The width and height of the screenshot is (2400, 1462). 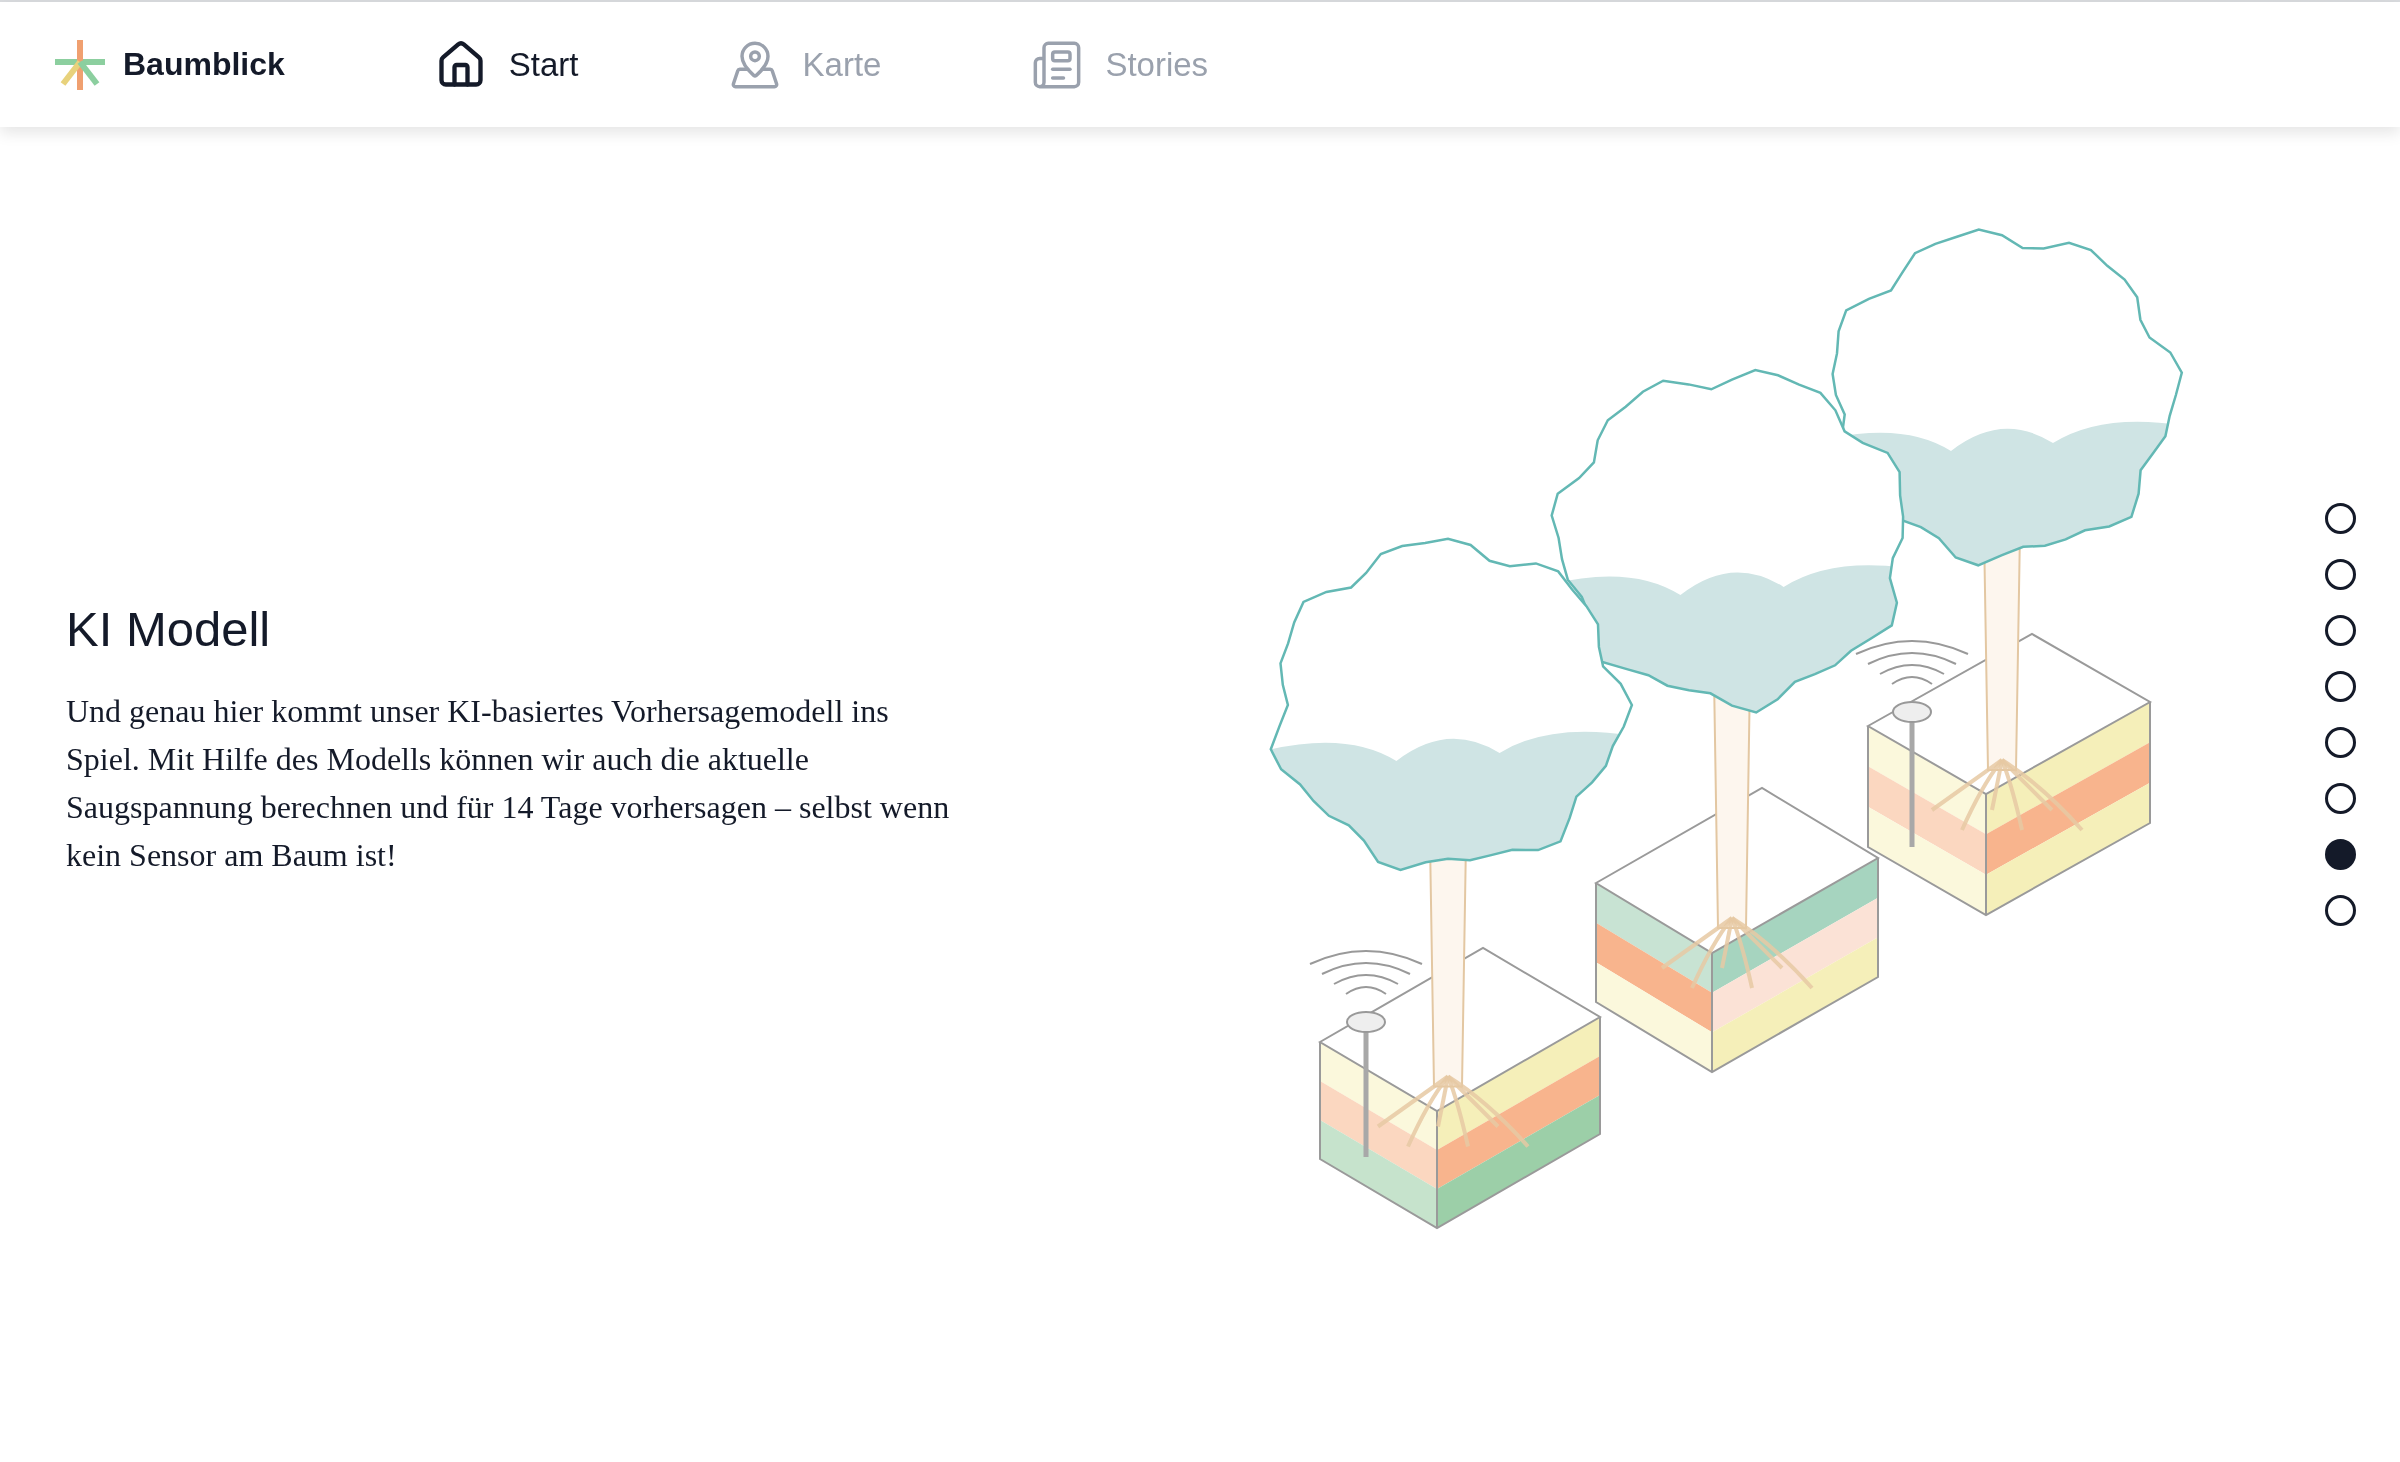 I want to click on nav-link: Start, so click(x=506, y=64).